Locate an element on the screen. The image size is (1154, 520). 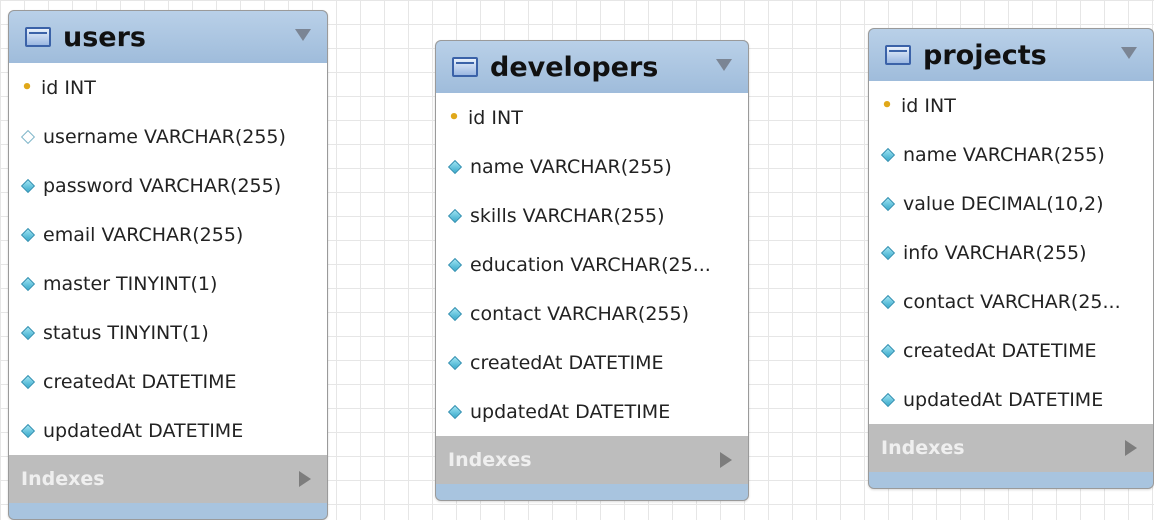
column-row: master TINYINT(1) is located at coordinates (168, 283).